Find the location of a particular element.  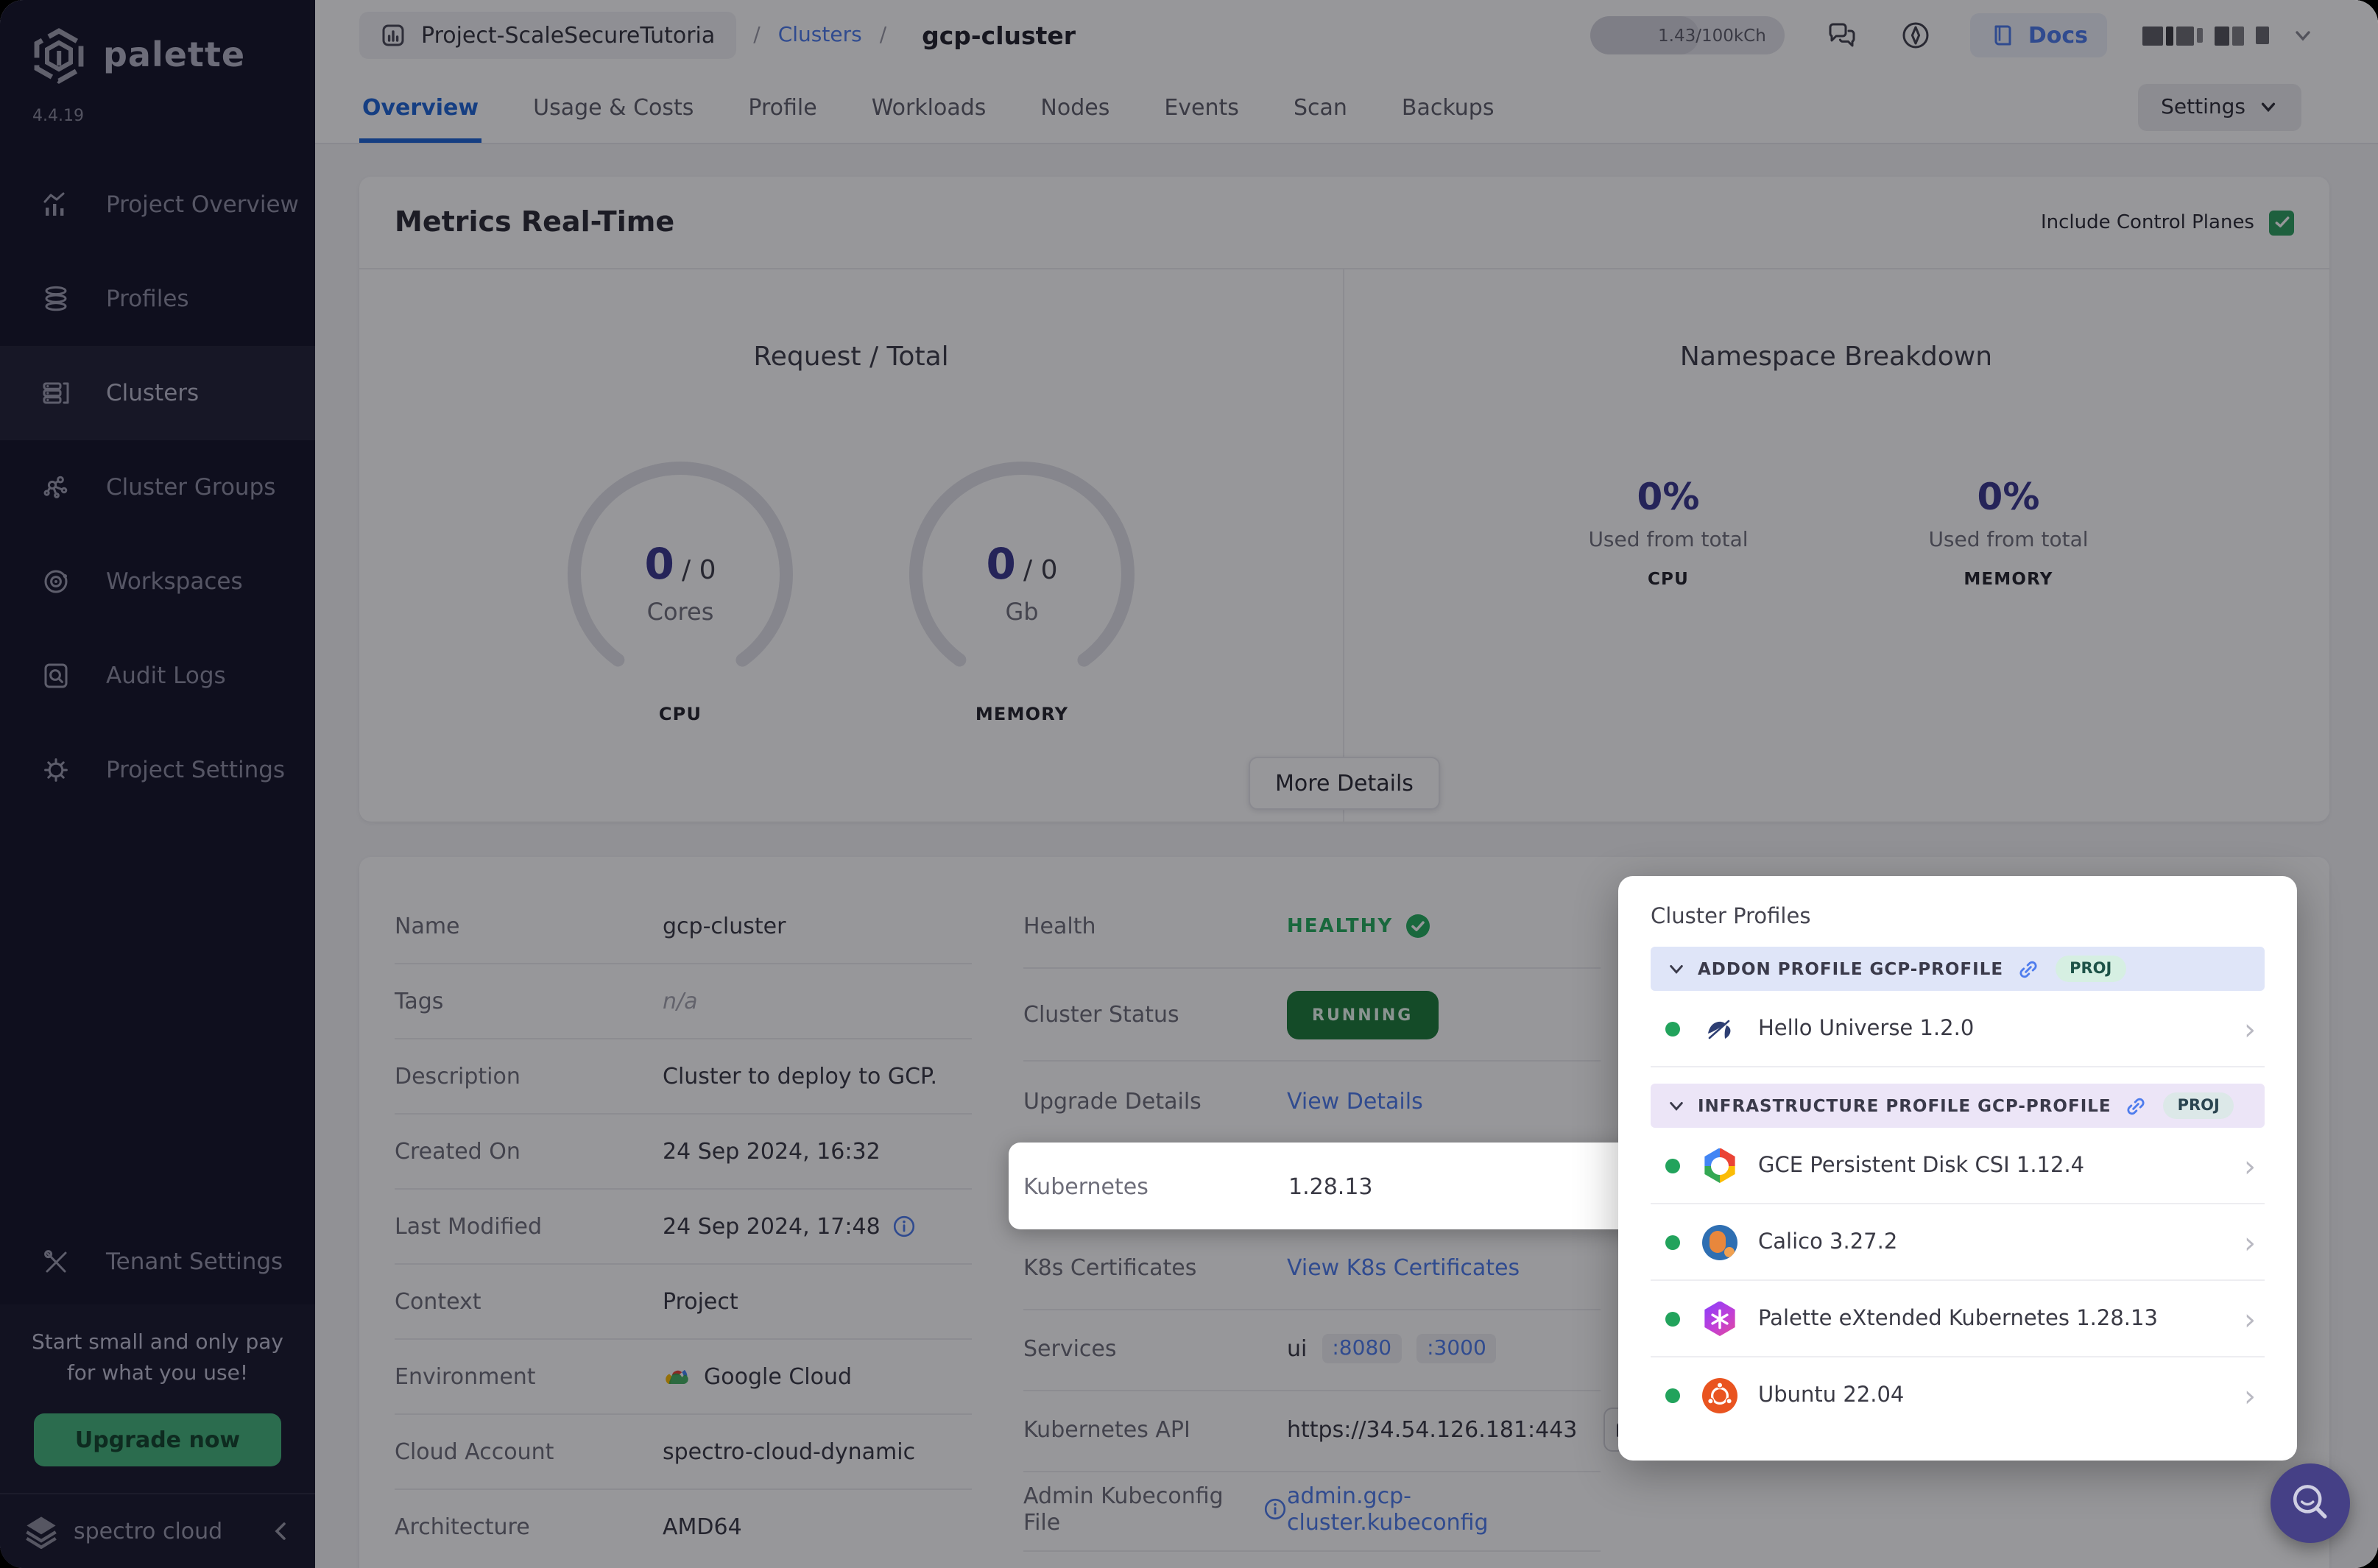

addon-profile-header-label: ADDON PROFILE GCP-PROFILE is located at coordinates (1851, 968).